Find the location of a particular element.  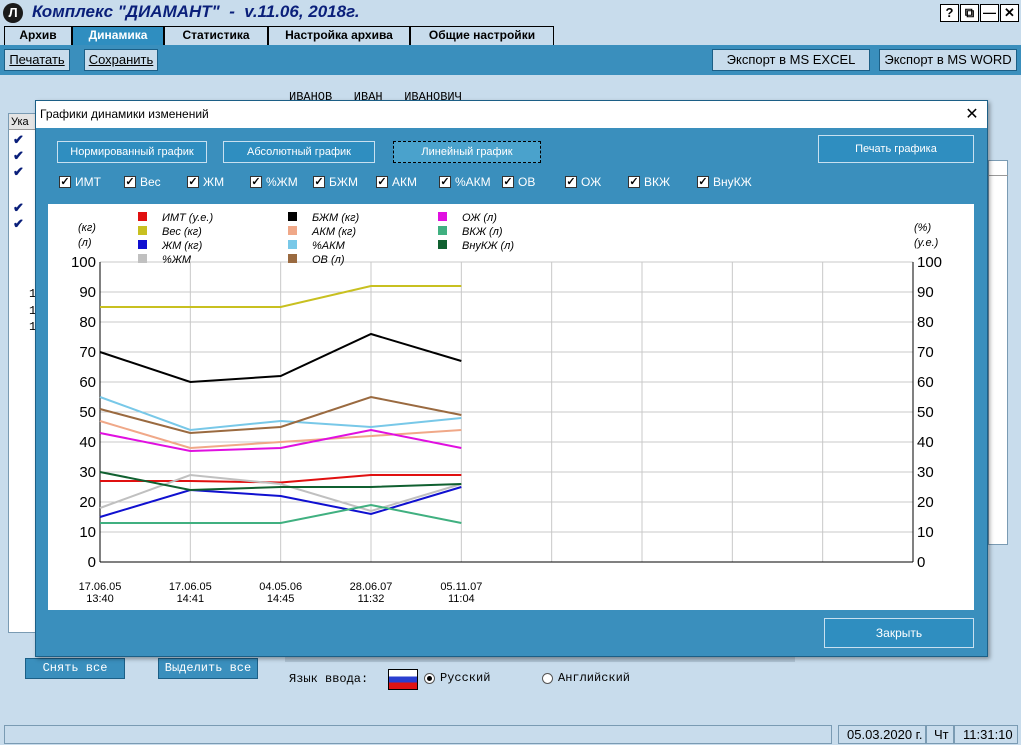

dialog-title-bar: Графики динамики изменений ✕ is located at coordinates (511, 114).